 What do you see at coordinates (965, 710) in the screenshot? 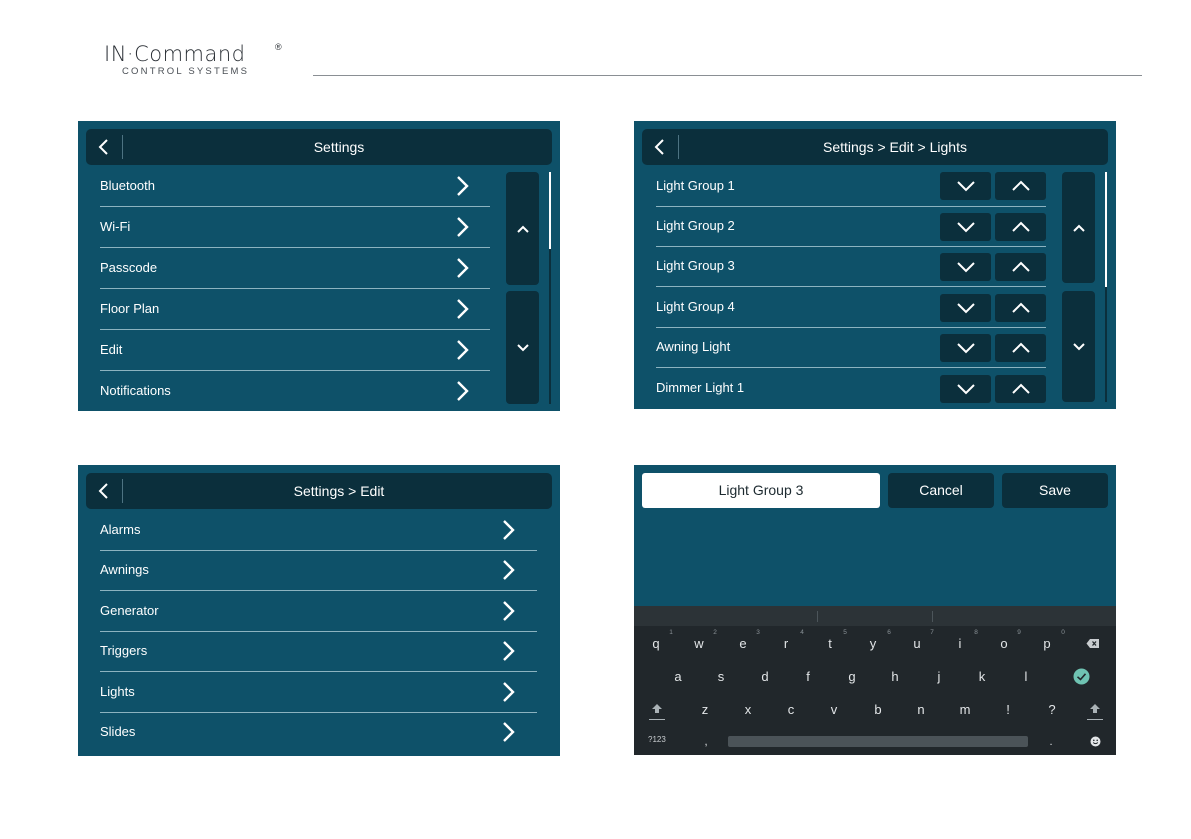
I see `key-m: m` at bounding box center [965, 710].